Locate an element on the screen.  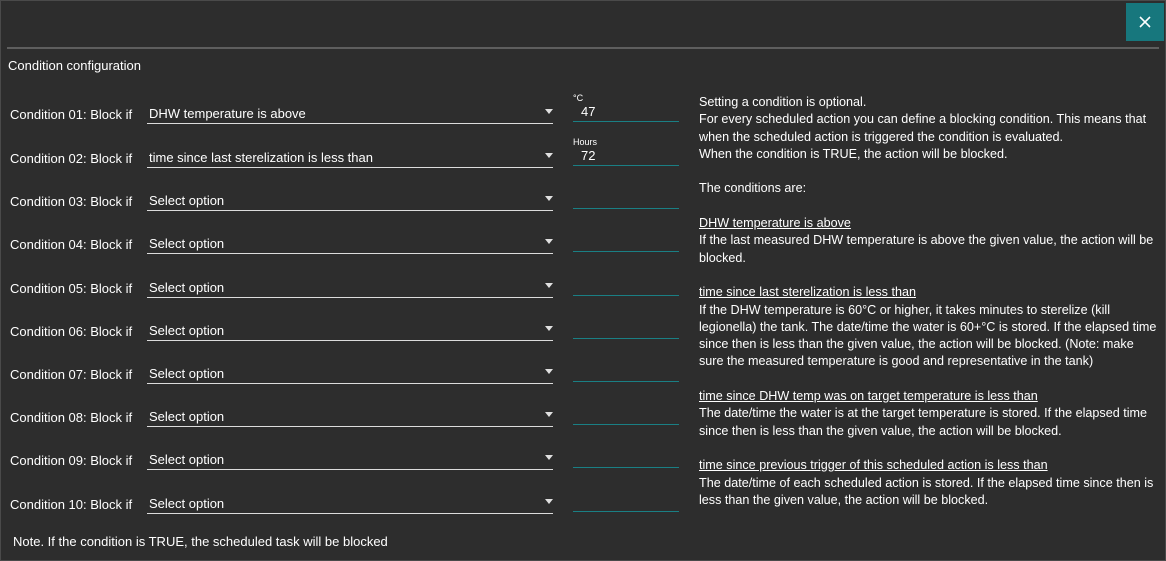
condition-value-input: Hours 72 is located at coordinates (626, 151).